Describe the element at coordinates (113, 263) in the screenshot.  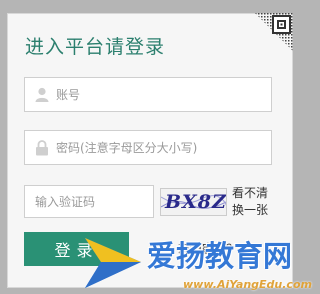
I see `watermark-arrow-icon` at that location.